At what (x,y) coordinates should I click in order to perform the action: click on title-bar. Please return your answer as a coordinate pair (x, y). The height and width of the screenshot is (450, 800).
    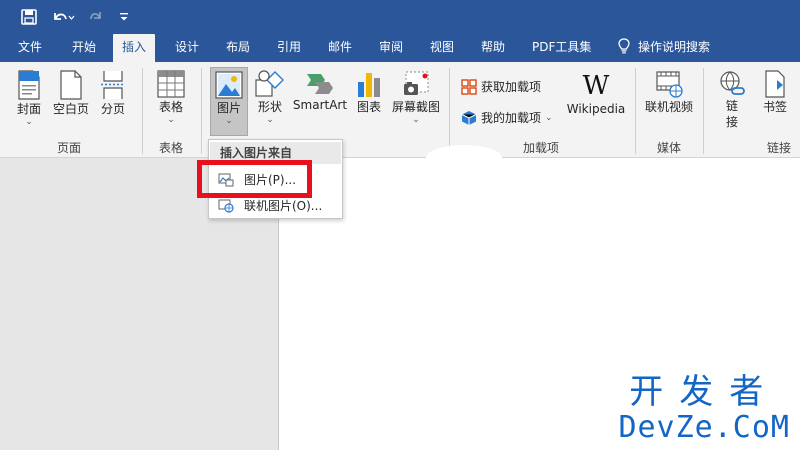
    Looking at the image, I should click on (400, 17).